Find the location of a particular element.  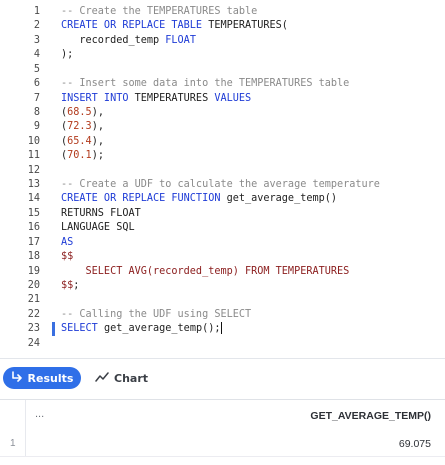

code-line: 12 is located at coordinates (222, 171).